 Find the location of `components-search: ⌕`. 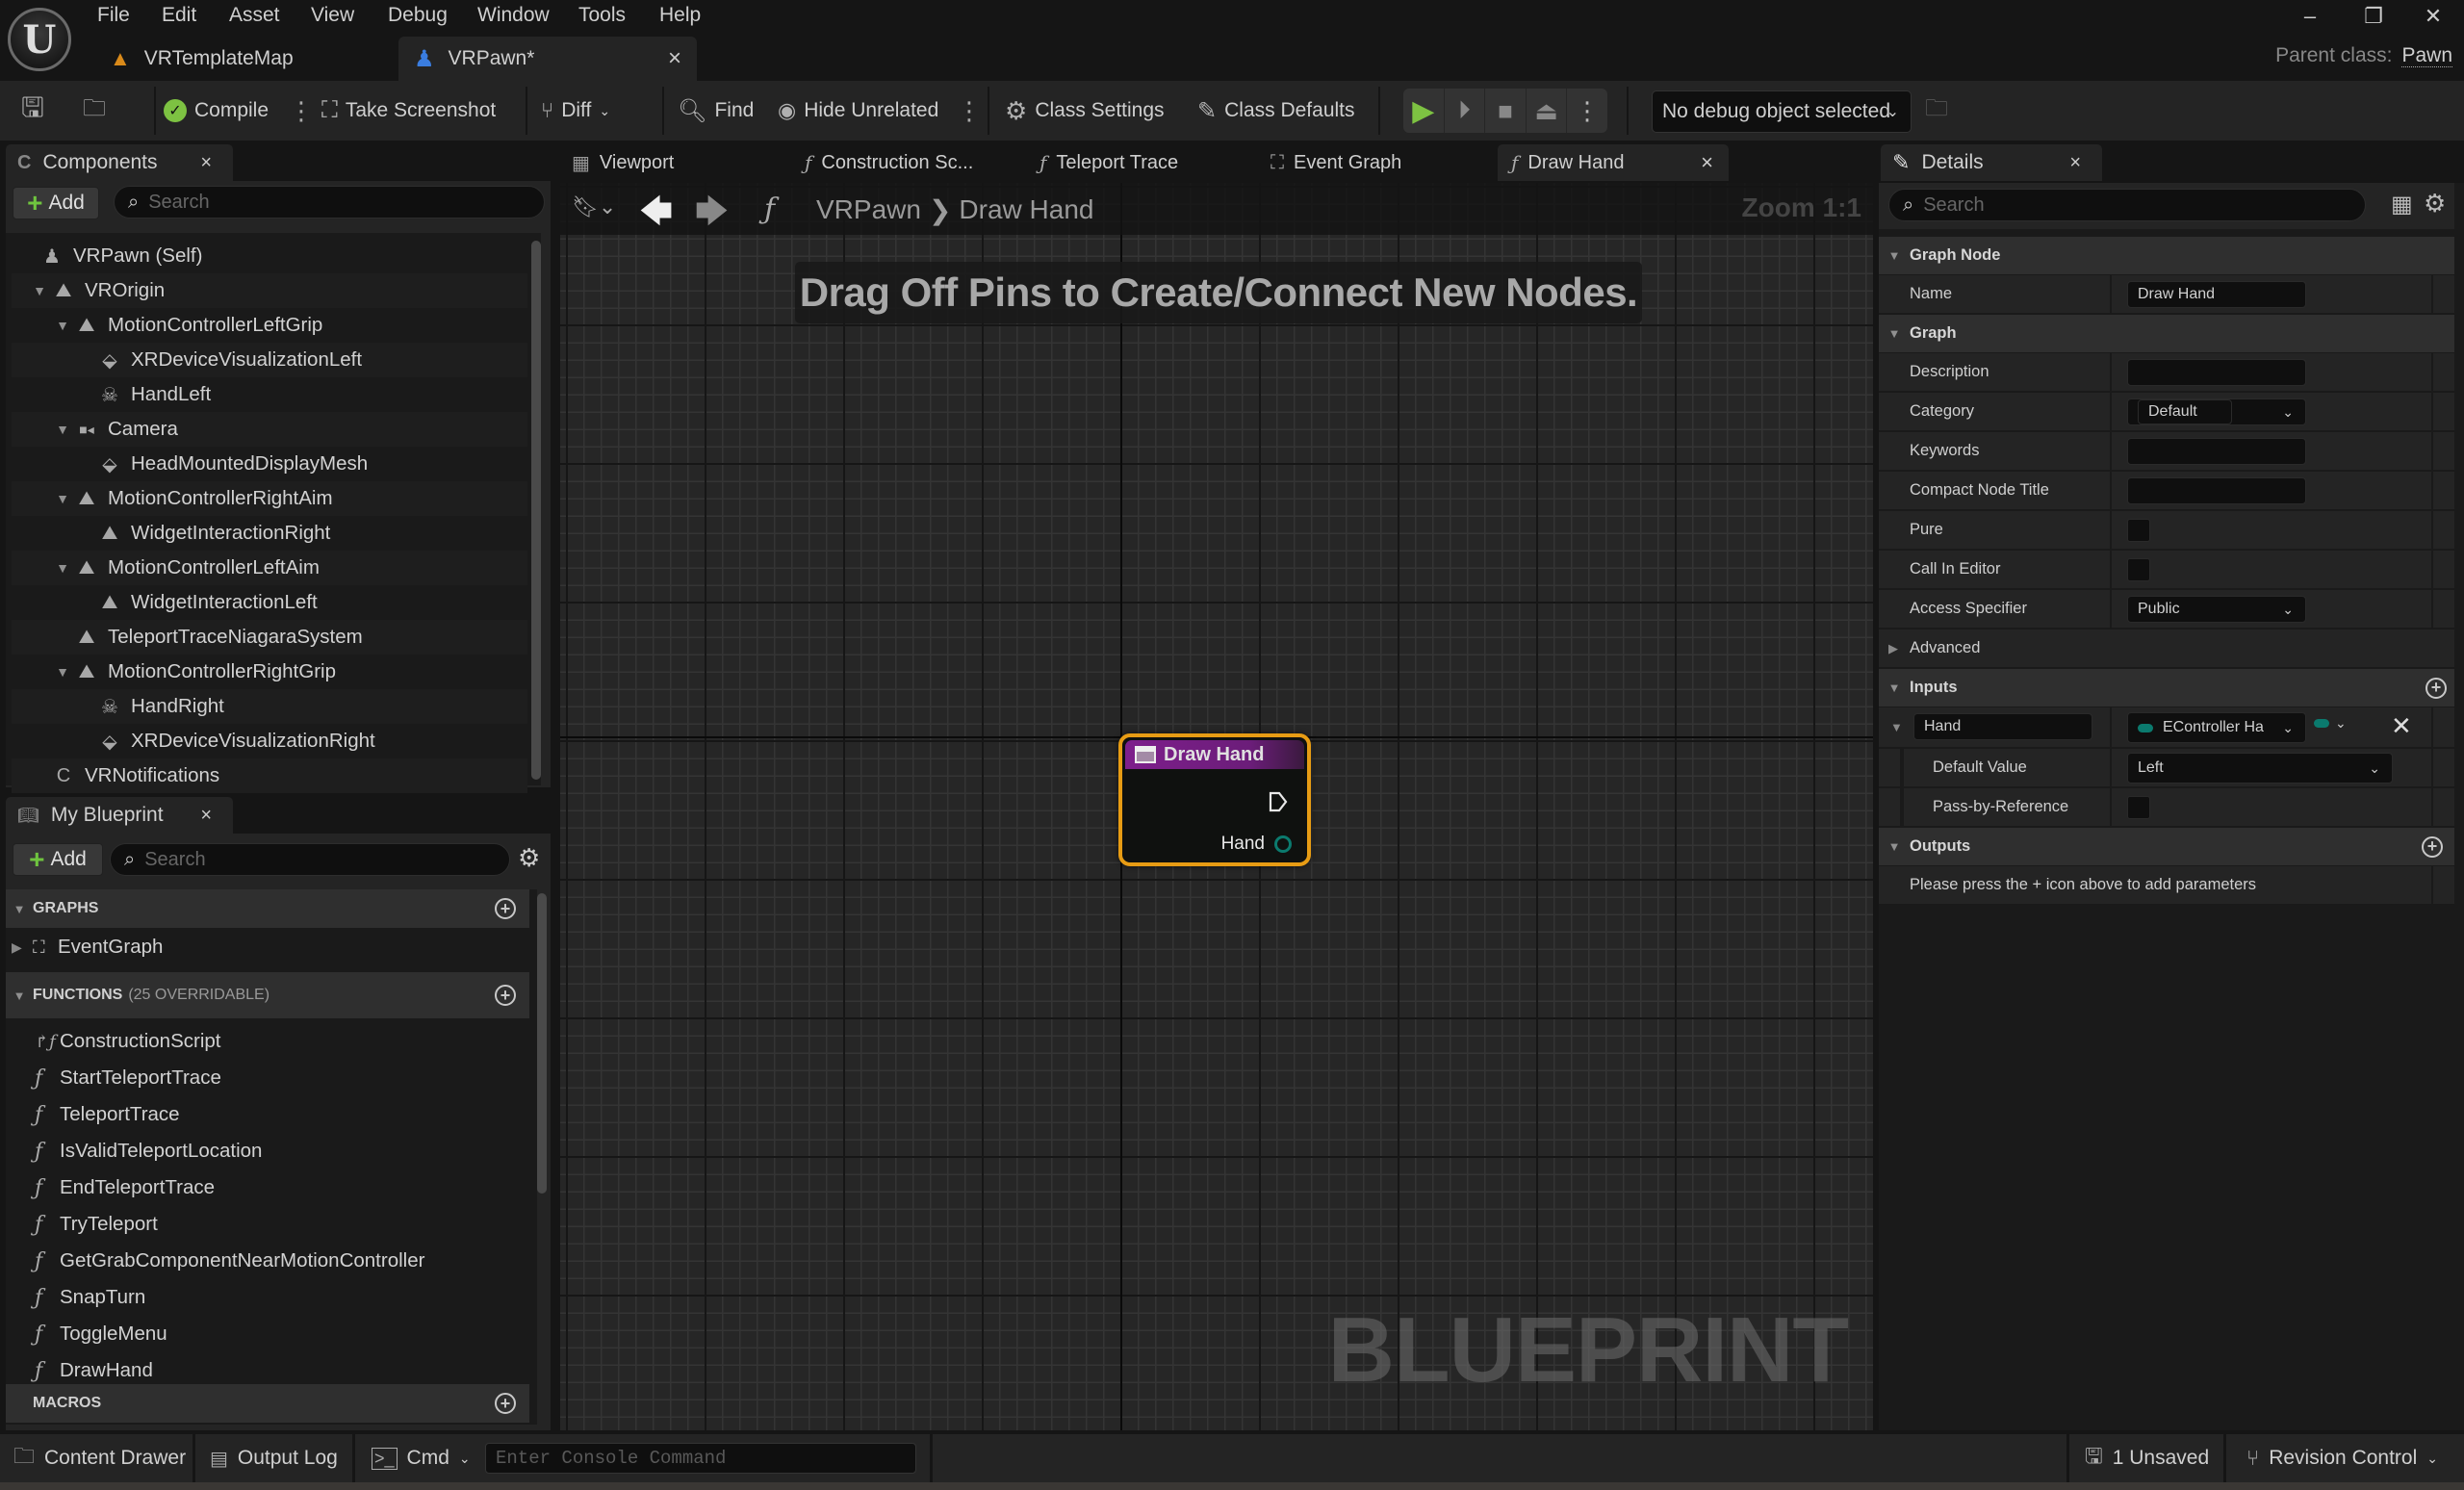

components-search: ⌕ is located at coordinates (329, 202).